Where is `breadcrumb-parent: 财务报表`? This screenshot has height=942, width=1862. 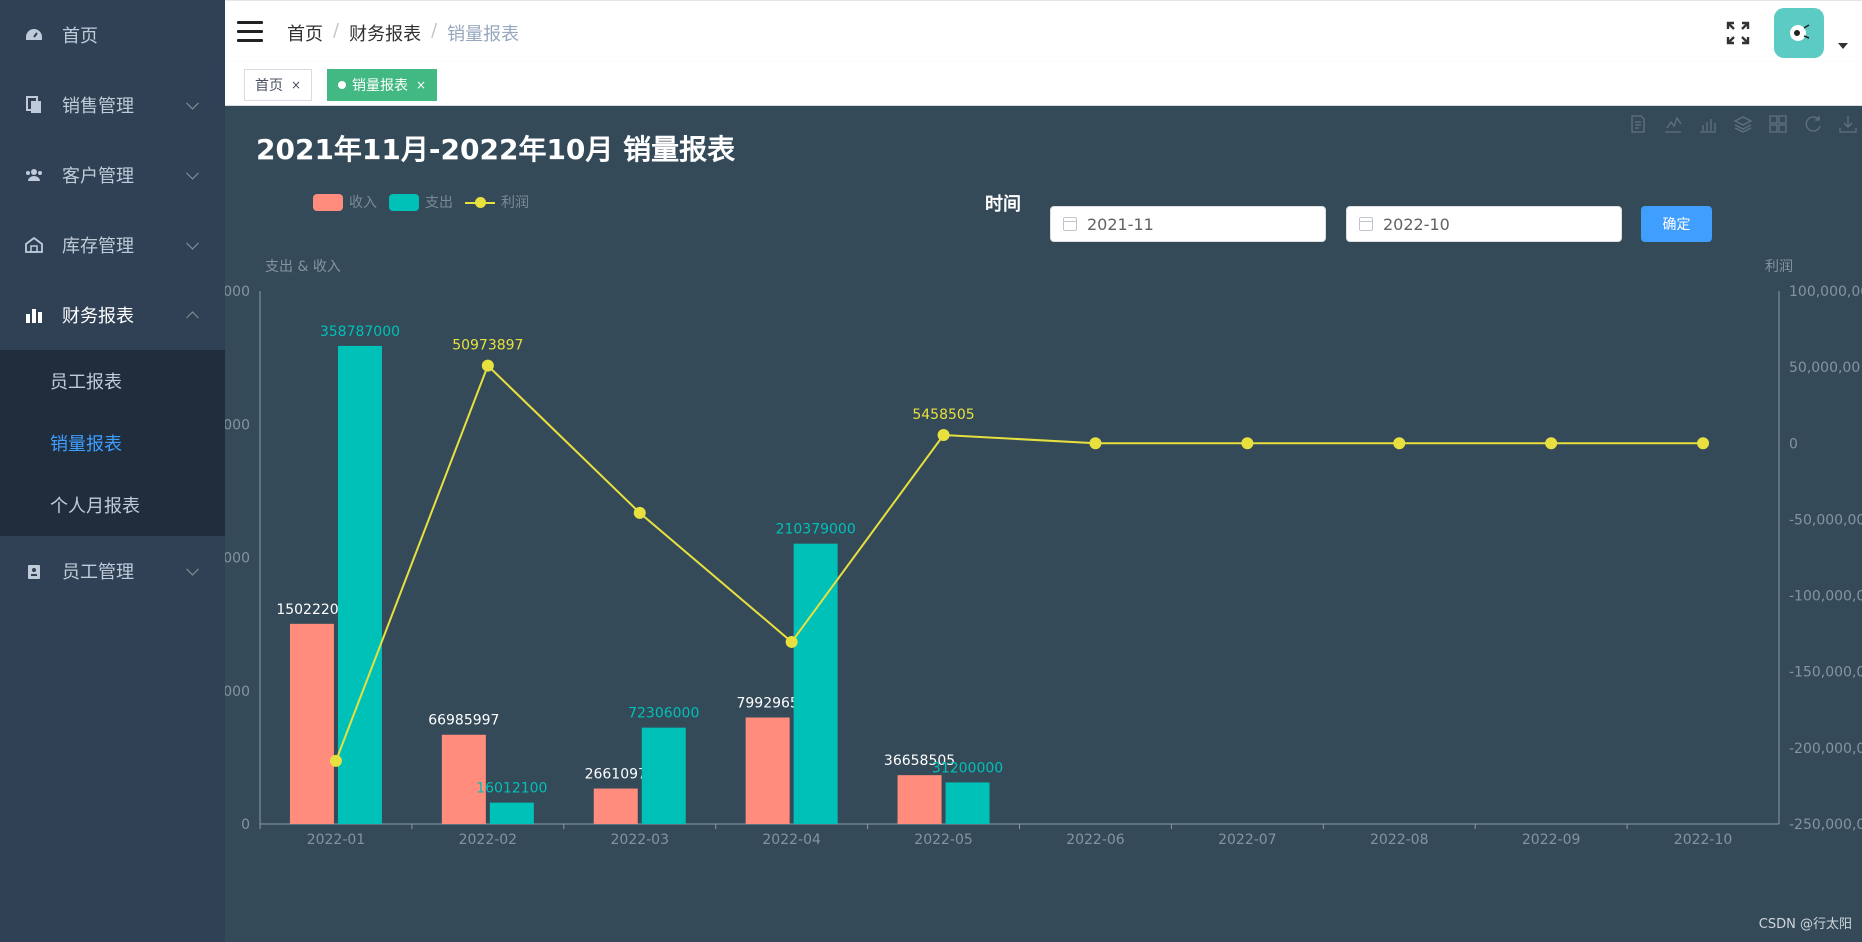 breadcrumb-parent: 财务报表 is located at coordinates (385, 33).